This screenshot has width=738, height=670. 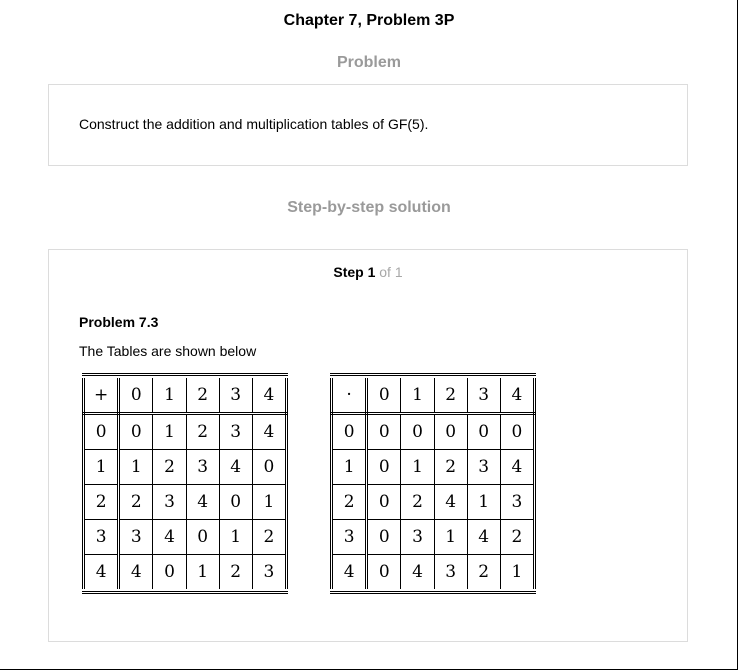 I want to click on table-row: 4 0 4 3 2 1, so click(x=433, y=571).